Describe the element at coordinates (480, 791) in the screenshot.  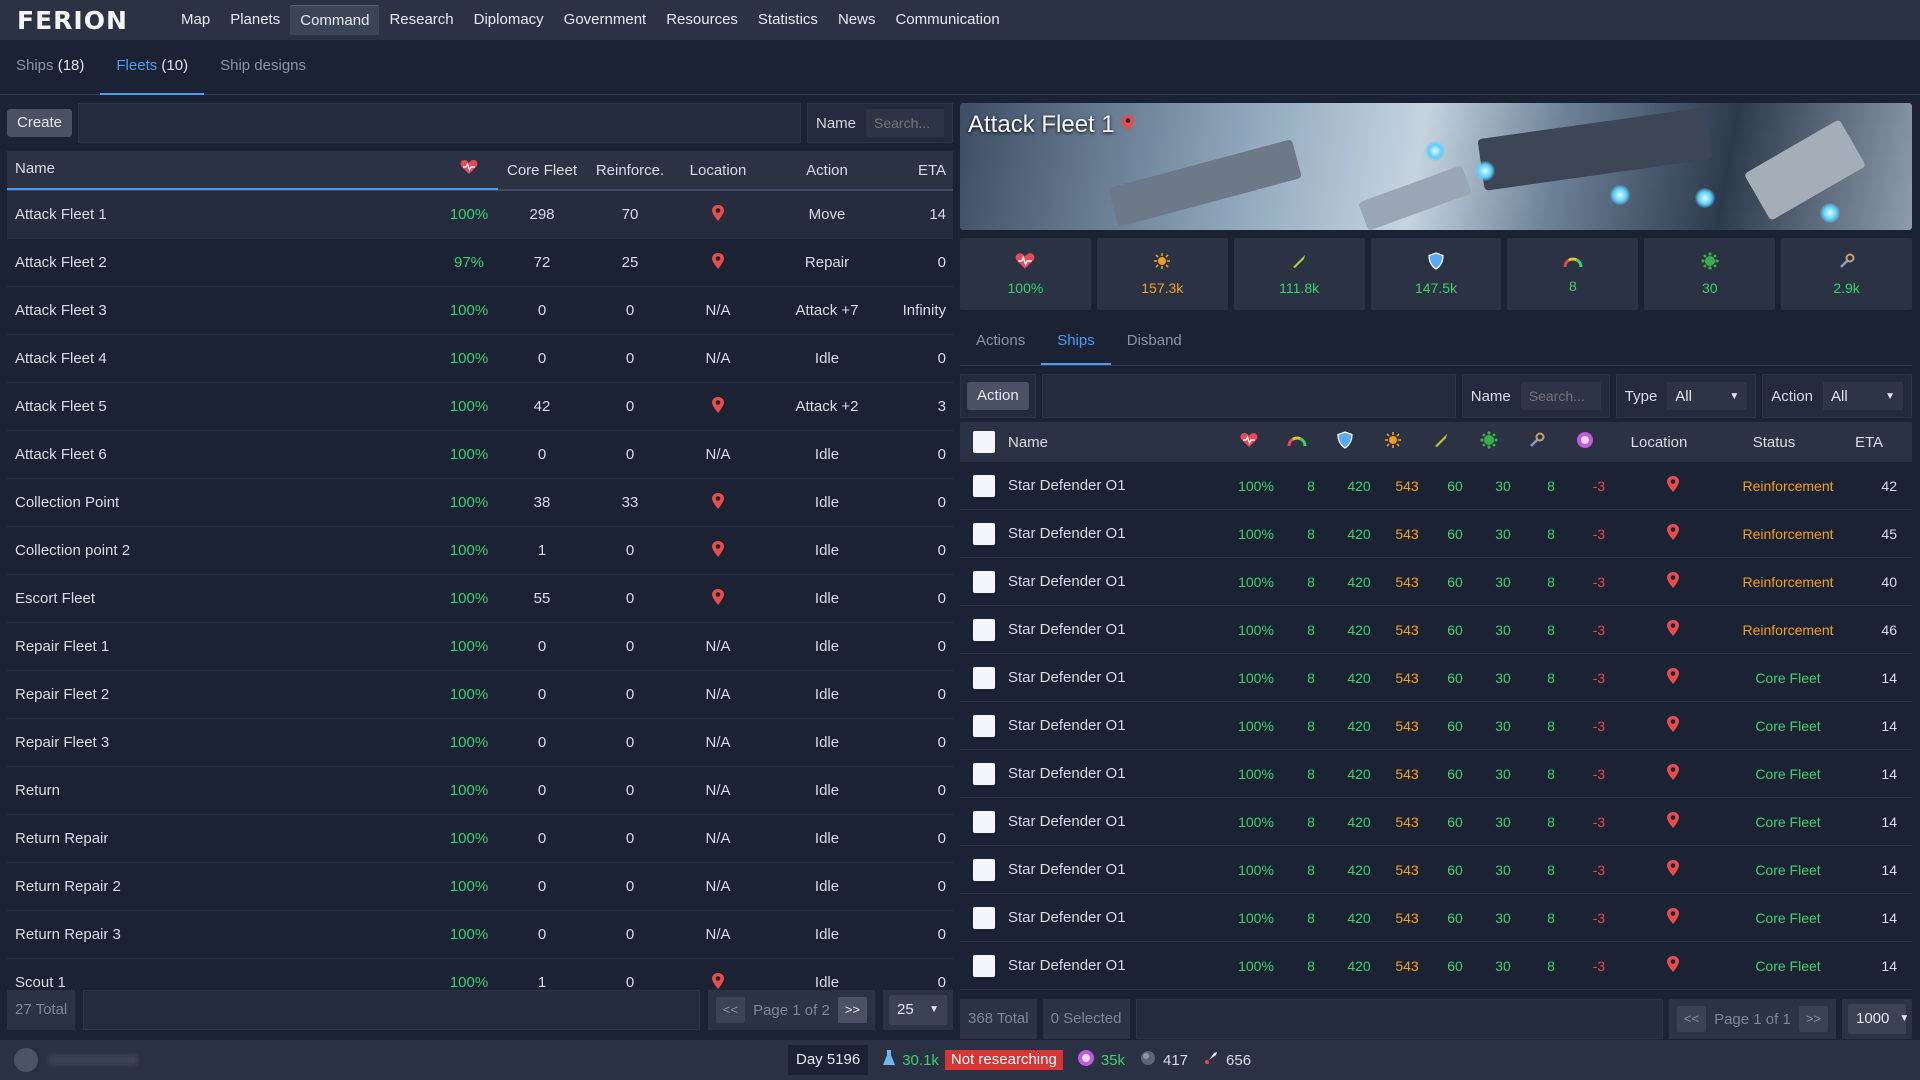
I see `table-row: Return 100% 0 0 N/A Idle 0` at that location.